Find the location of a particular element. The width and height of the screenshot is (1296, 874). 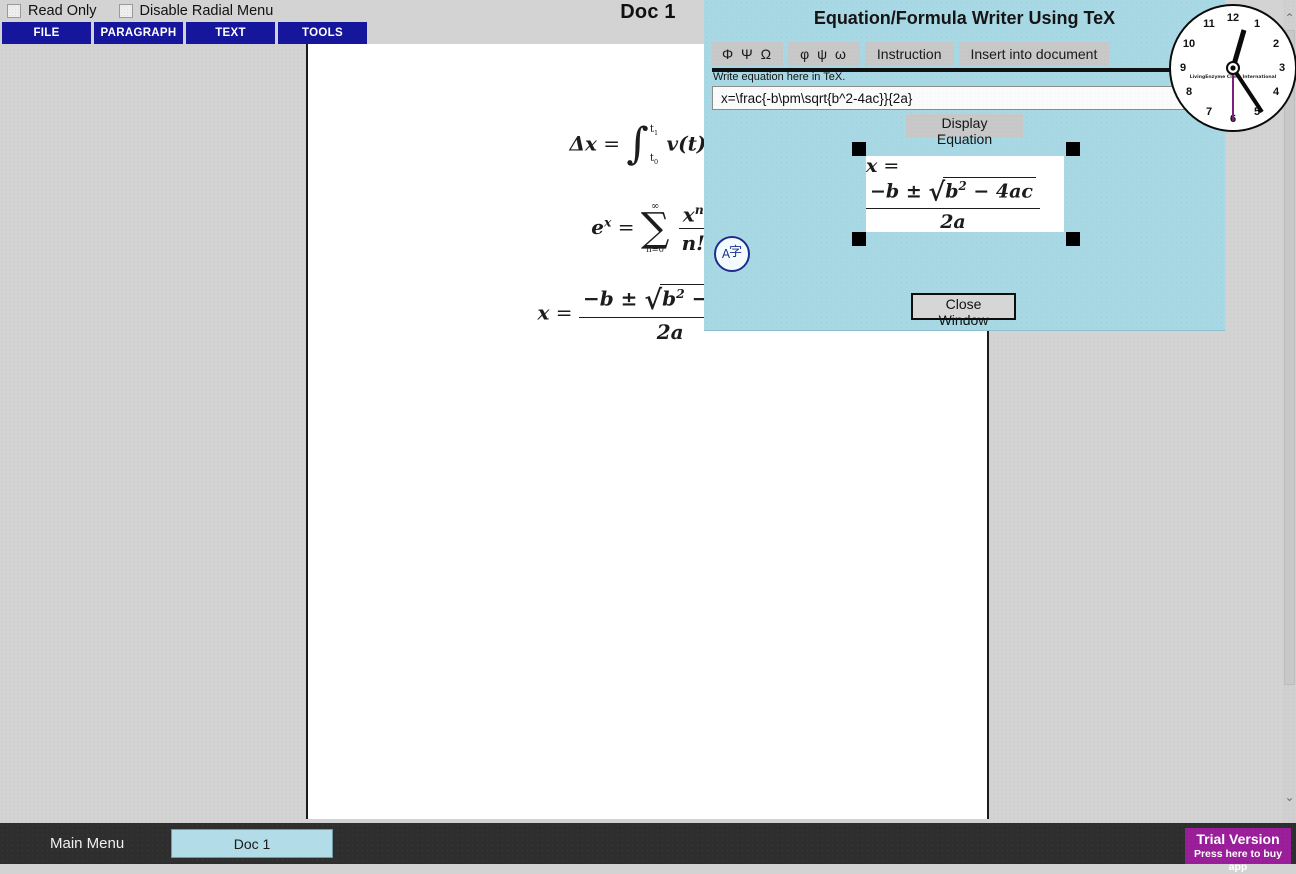

translate-icon: A 字 is located at coordinates (732, 254).